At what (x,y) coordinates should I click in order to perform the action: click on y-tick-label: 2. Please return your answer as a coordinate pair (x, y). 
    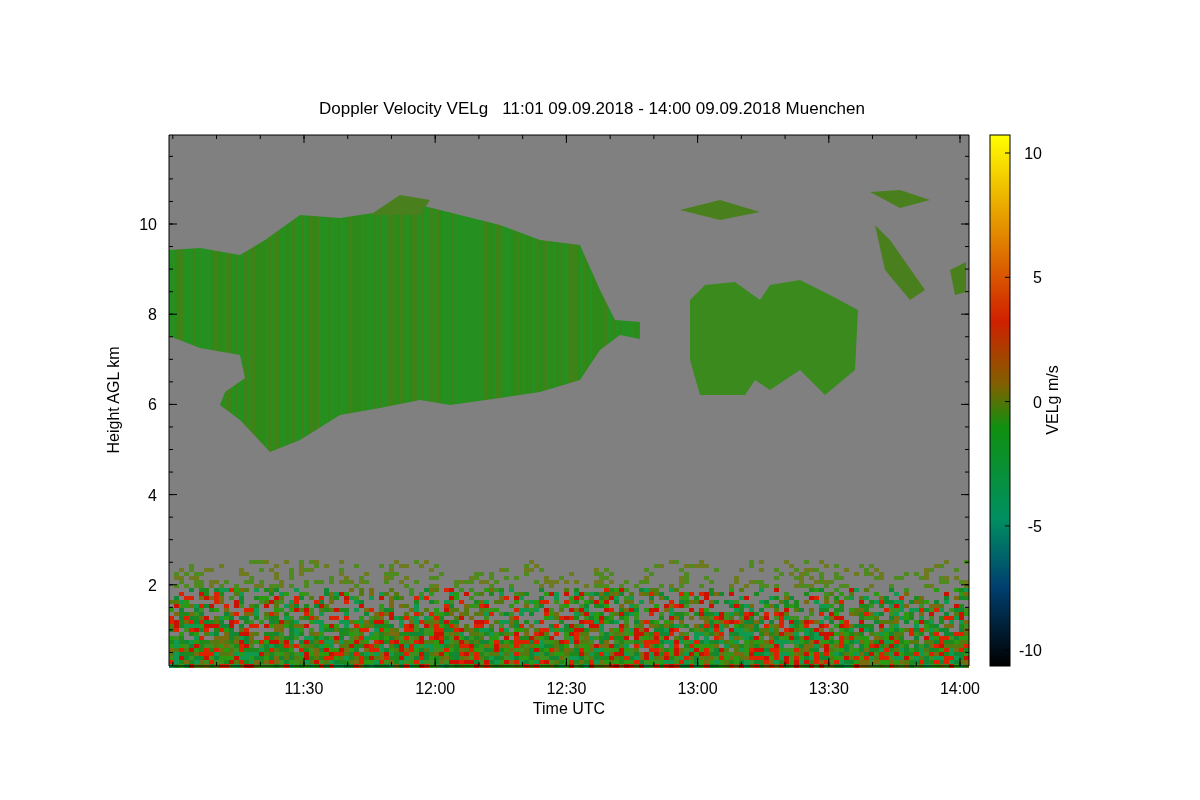
    Looking at the image, I should click on (152, 585).